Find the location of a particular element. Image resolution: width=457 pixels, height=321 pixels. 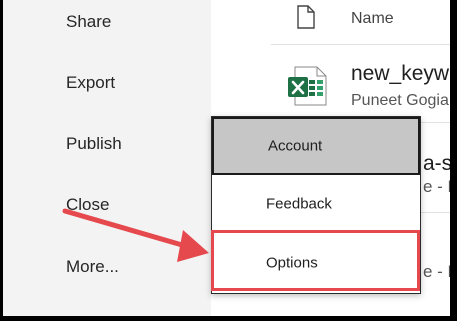

sidebar-item-publish: Publish is located at coordinates (94, 144).